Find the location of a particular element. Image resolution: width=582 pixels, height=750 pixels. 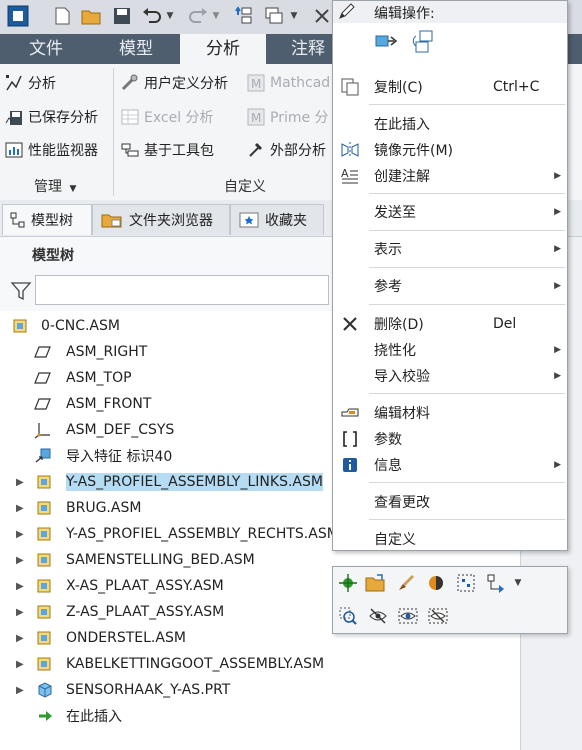

menu-item-copy: 复制(C) Ctrl+C is located at coordinates (450, 87).